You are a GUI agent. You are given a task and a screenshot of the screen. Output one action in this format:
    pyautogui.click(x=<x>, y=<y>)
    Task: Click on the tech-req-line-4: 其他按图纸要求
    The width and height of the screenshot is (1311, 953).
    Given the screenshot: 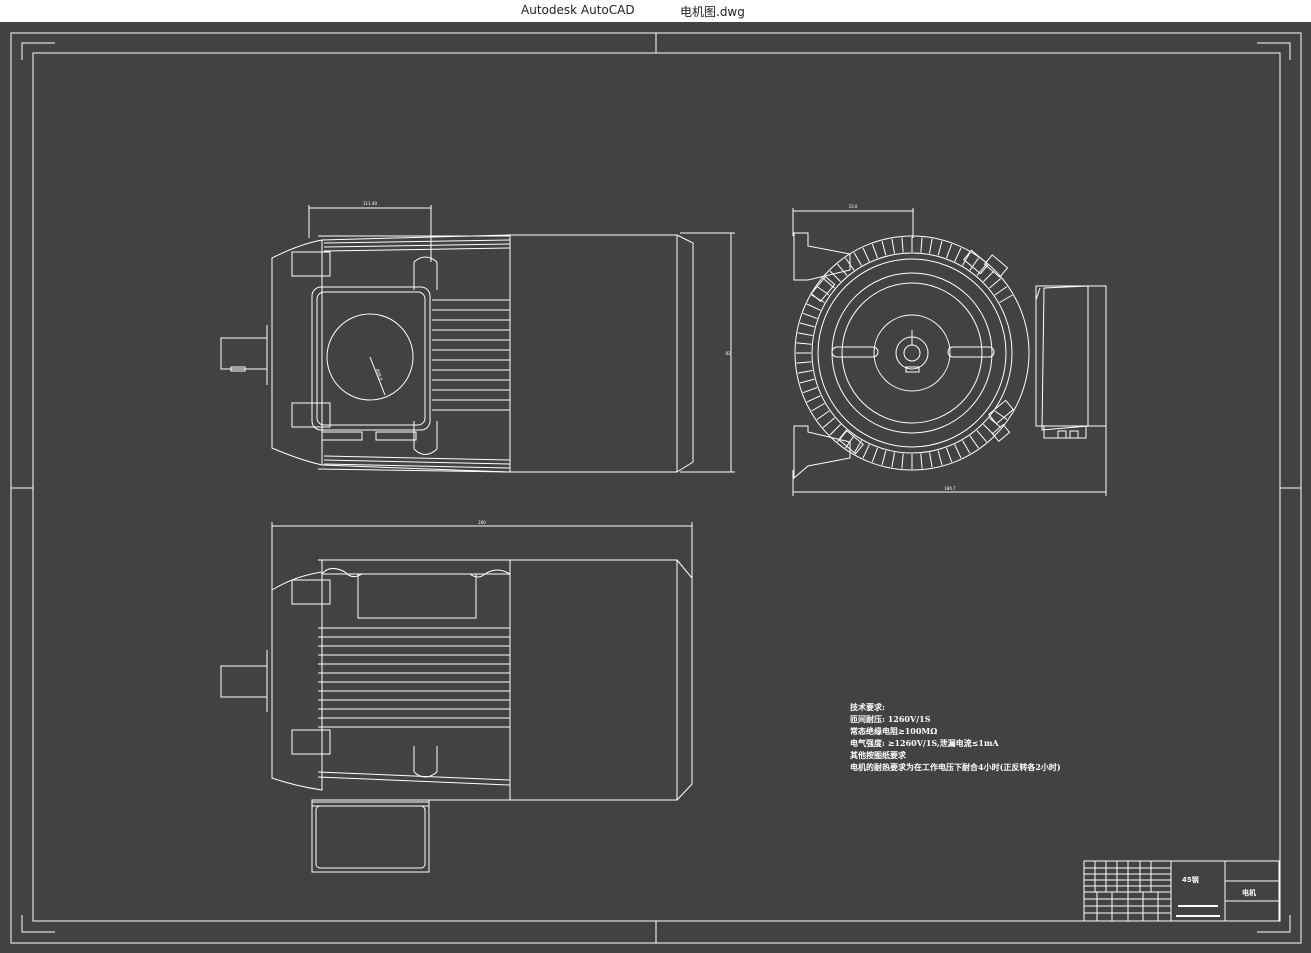 What is the action you would take?
    pyautogui.click(x=878, y=755)
    